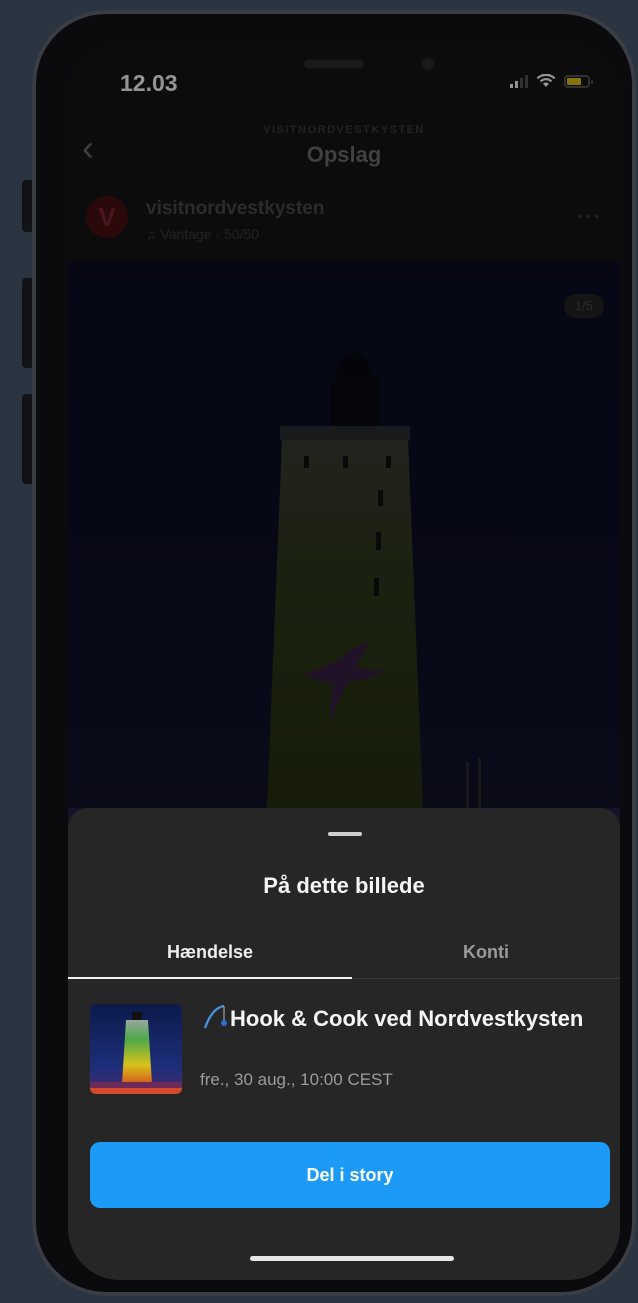  I want to click on event-date: fre., 30 aug., 10:00 CEST, so click(296, 1079).